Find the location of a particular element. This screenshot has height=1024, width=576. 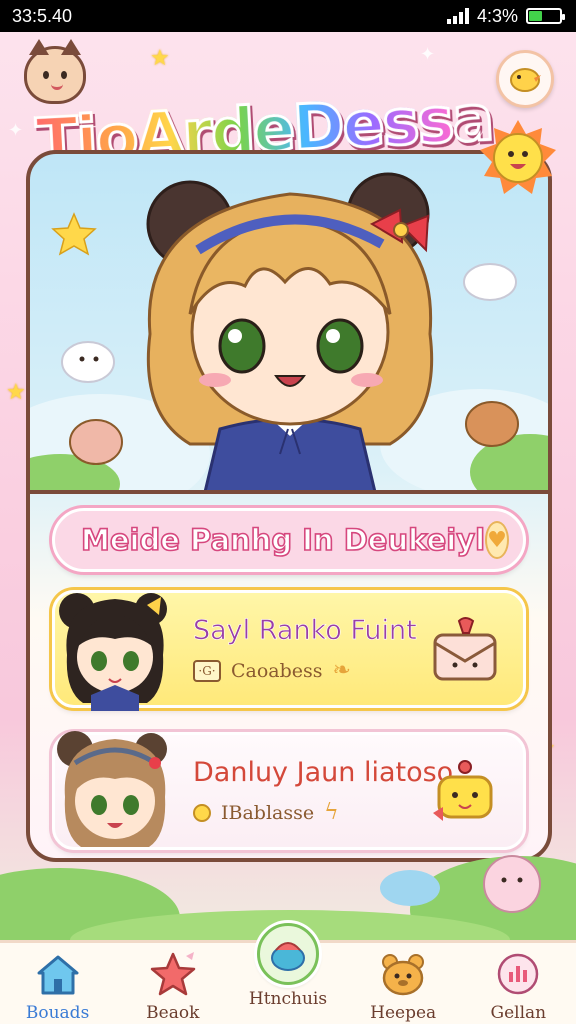

heart-icon: ♥ is located at coordinates (497, 540).